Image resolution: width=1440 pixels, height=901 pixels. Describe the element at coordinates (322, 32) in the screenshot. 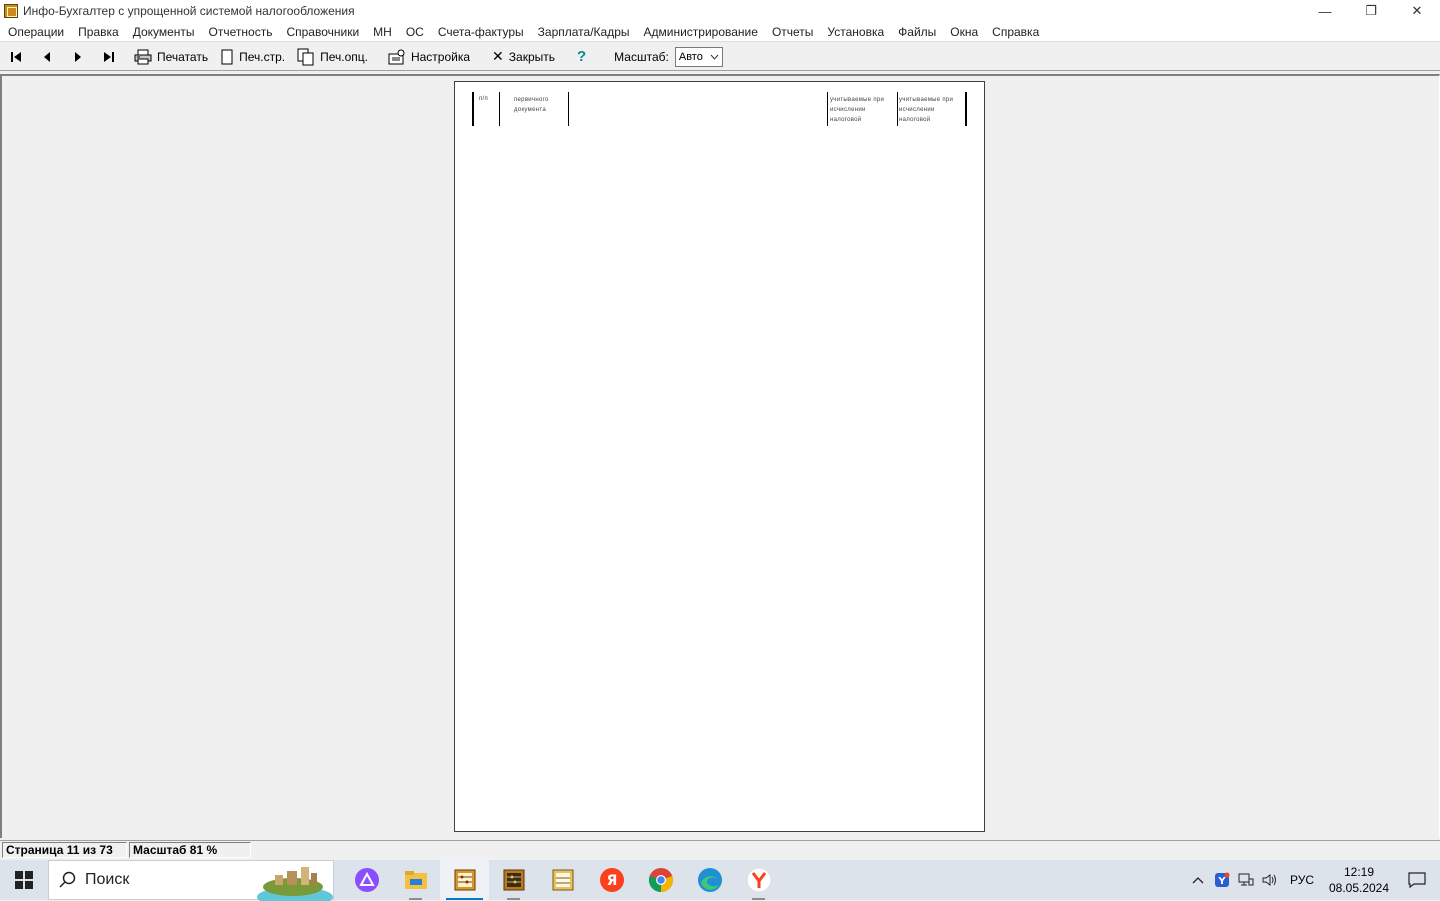

I see `menu-directories: Справочники` at that location.